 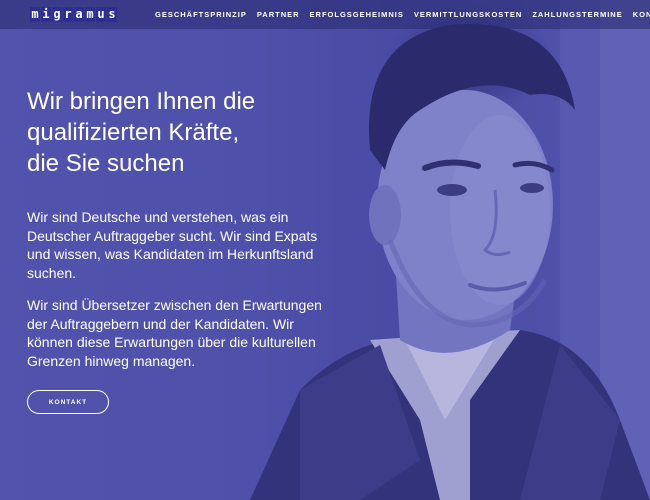 What do you see at coordinates (57, 14) in the screenshot?
I see `logo-letter: g` at bounding box center [57, 14].